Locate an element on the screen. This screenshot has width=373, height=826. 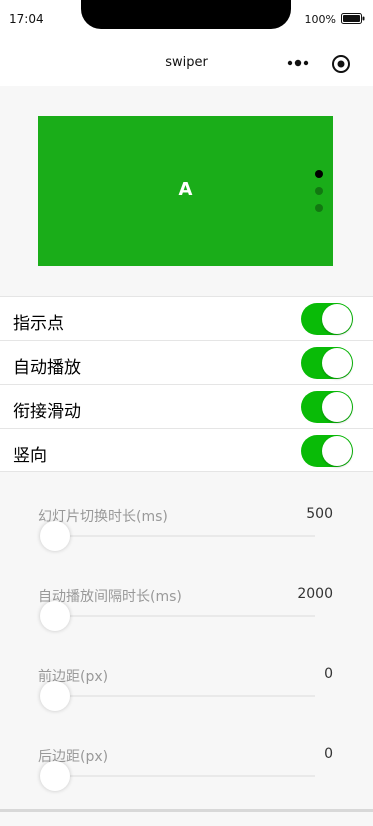
toggle-row-circular: 衔接滑动 is located at coordinates (186, 407).